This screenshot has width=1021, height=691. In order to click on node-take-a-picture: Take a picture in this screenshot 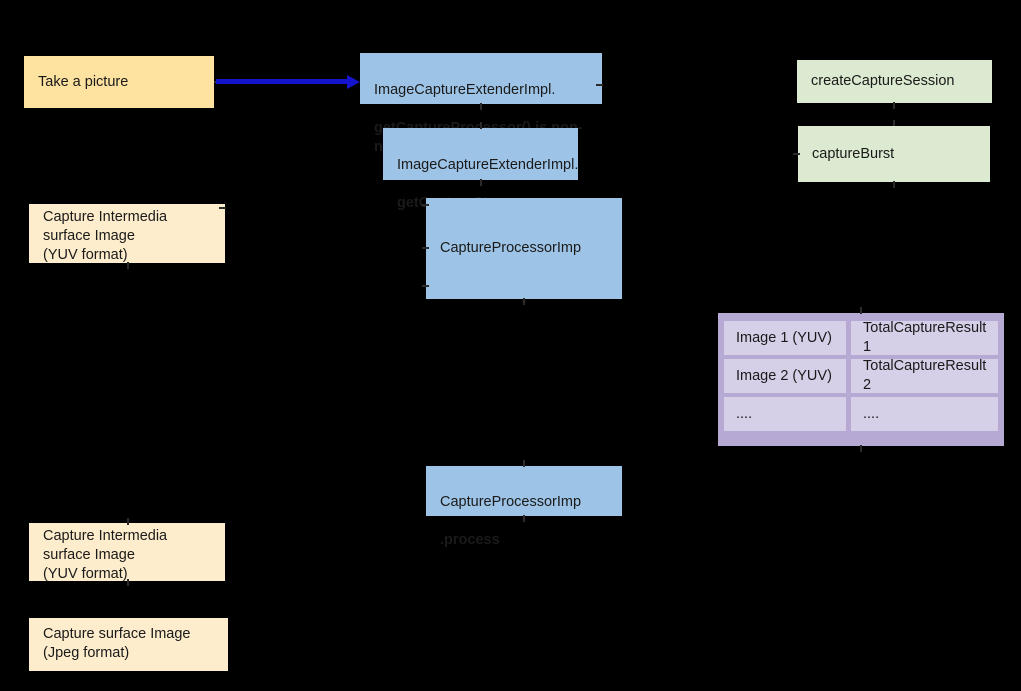, I will do `click(119, 82)`.